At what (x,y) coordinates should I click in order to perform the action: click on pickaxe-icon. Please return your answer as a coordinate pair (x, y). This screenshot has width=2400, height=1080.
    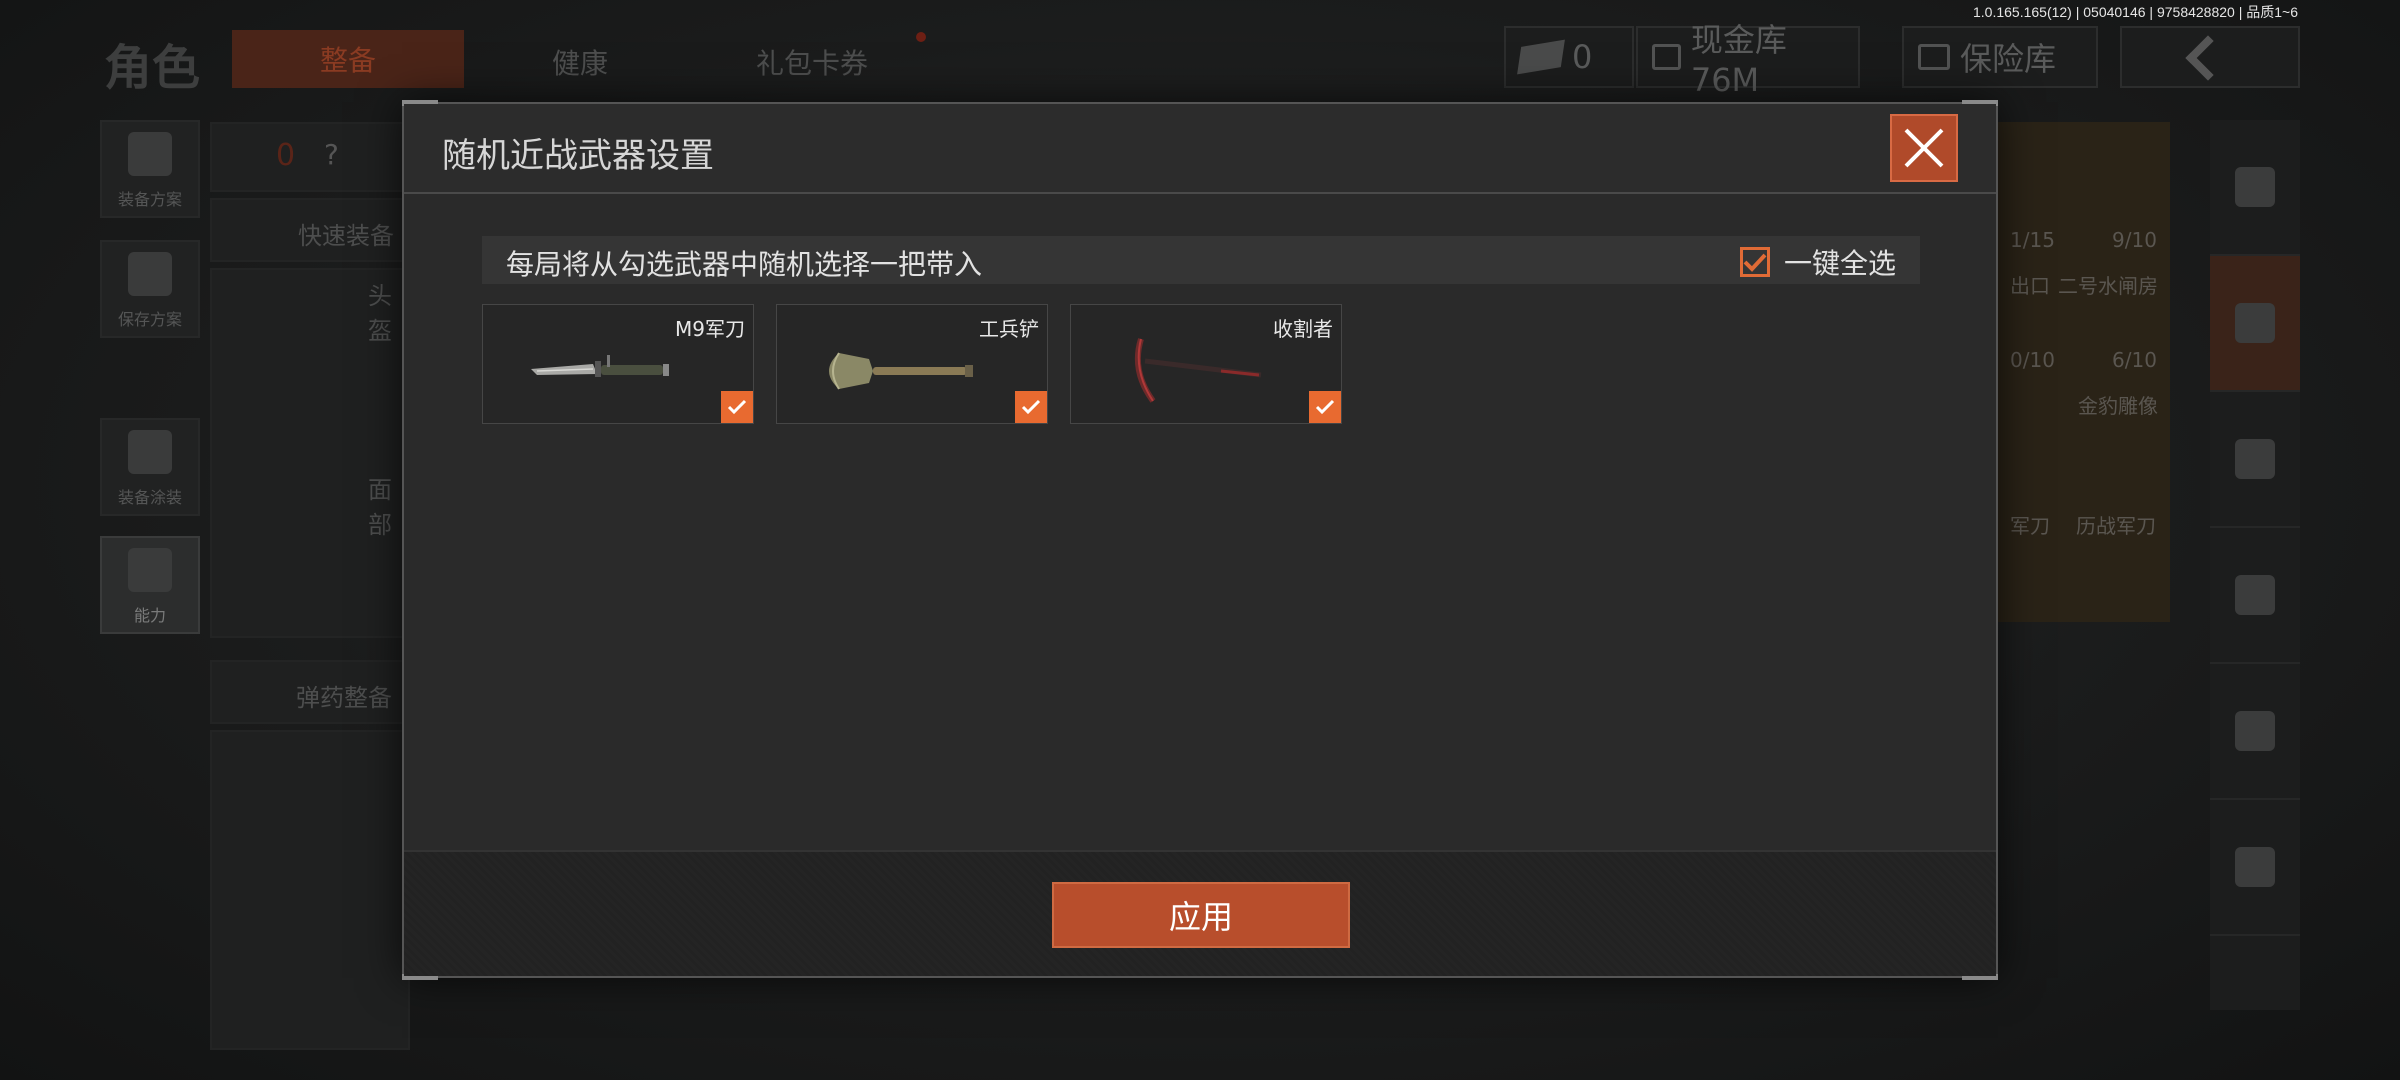
    Looking at the image, I should click on (1198, 370).